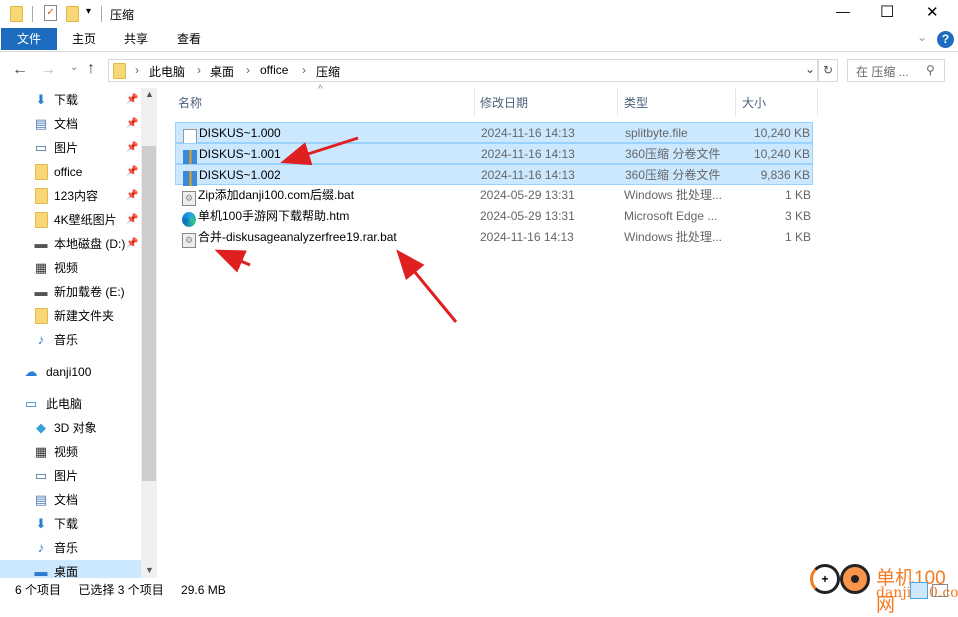 The width and height of the screenshot is (958, 617). I want to click on selected-count: 已选择 3 个项目, so click(121, 590).